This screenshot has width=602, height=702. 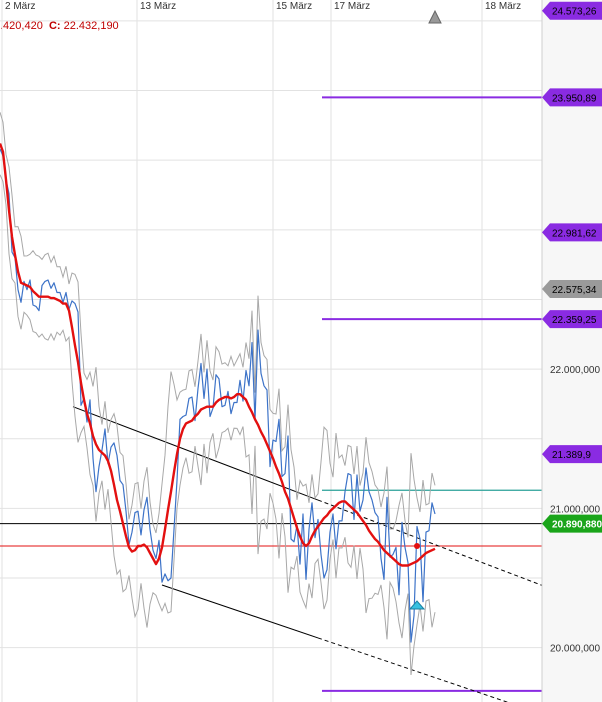 I want to click on x-tick-label: 13 März, so click(x=158, y=6).